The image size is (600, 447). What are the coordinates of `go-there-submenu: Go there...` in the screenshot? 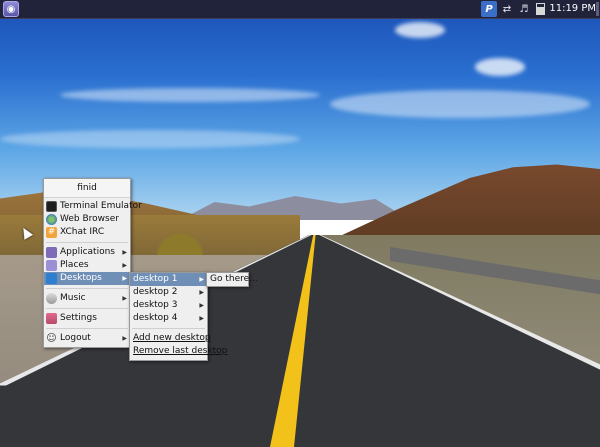 It's located at (232, 279).